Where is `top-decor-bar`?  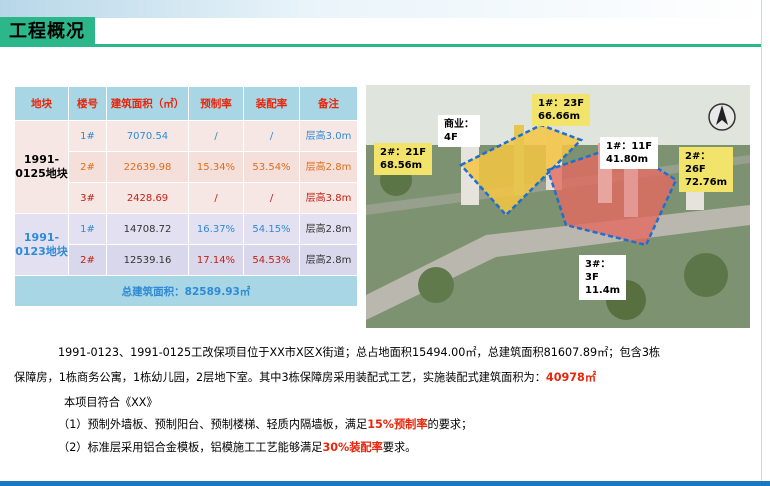 top-decor-bar is located at coordinates (385, 9).